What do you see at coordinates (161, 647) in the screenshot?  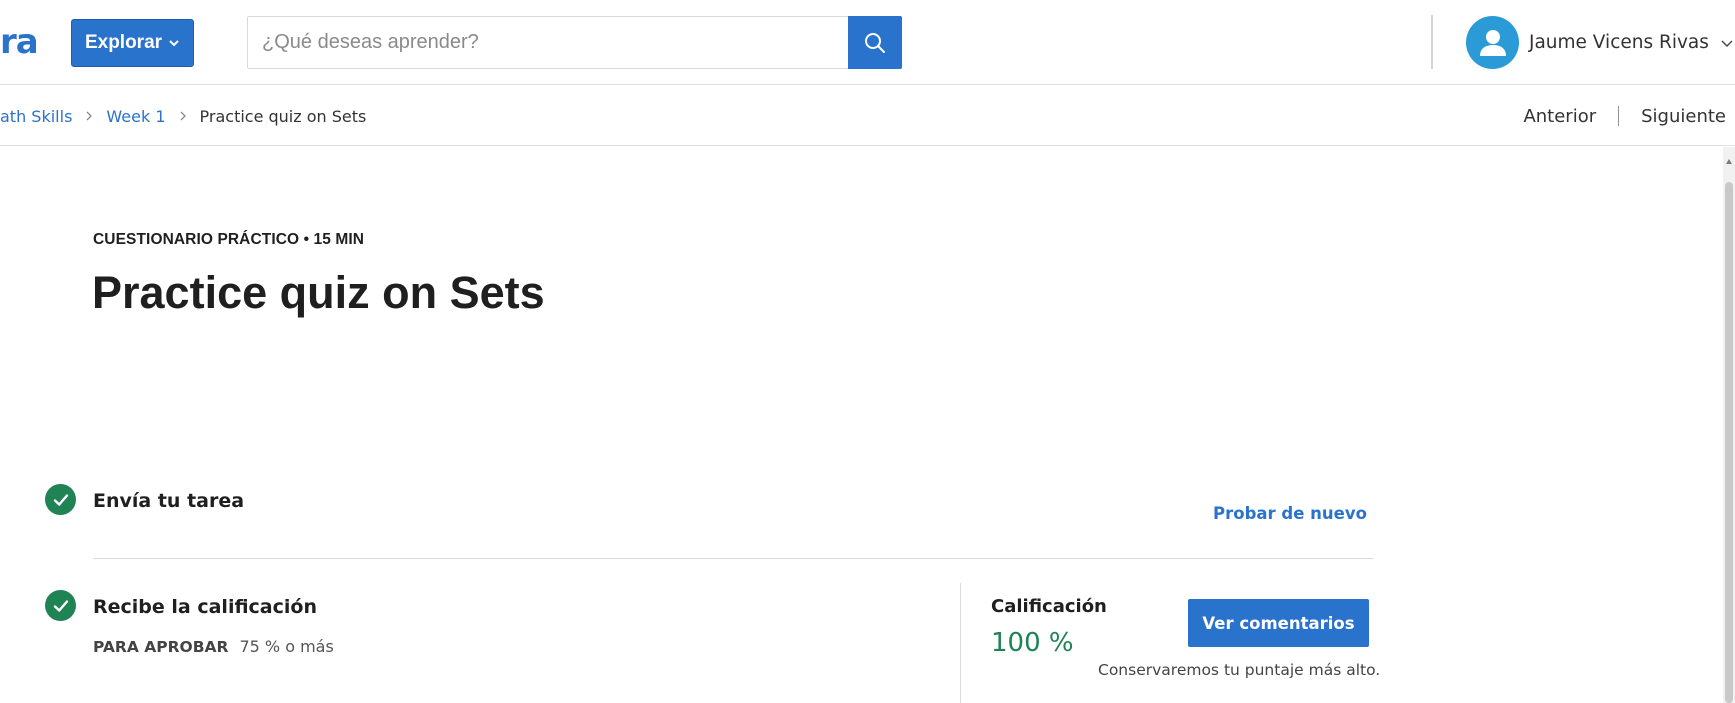 I see `pass-label: PARA APROBAR` at bounding box center [161, 647].